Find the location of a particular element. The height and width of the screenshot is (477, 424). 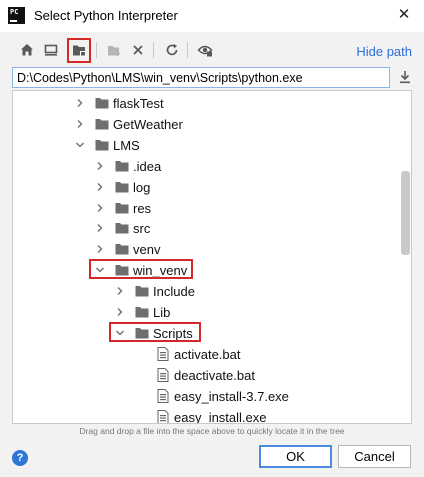

show-hidden-button is located at coordinates (205, 50).